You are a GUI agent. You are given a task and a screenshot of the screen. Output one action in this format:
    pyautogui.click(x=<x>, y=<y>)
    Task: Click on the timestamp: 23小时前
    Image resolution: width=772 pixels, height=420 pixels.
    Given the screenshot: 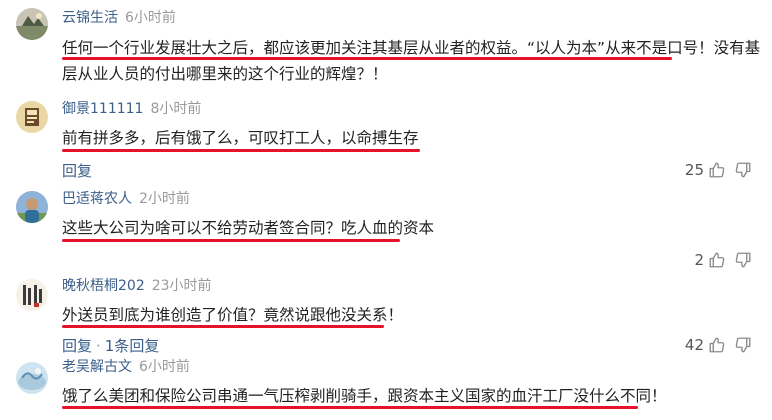 What is the action you would take?
    pyautogui.click(x=181, y=286)
    